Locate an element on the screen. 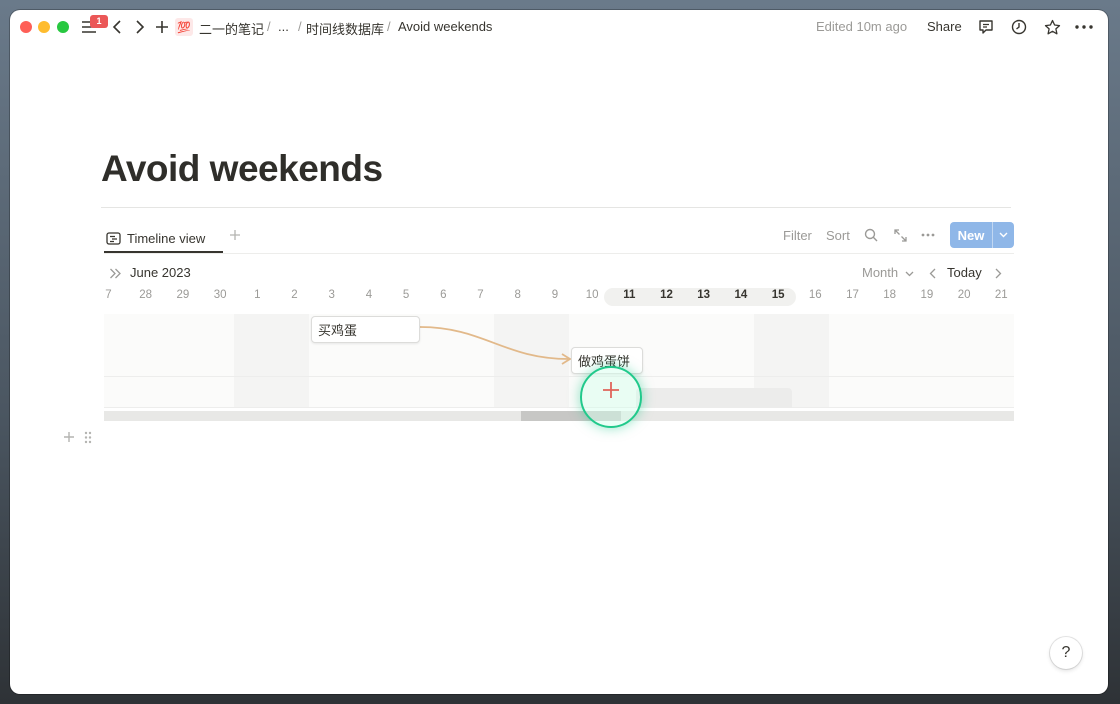 This screenshot has width=1120, height=704. close-window-button is located at coordinates (26, 27).